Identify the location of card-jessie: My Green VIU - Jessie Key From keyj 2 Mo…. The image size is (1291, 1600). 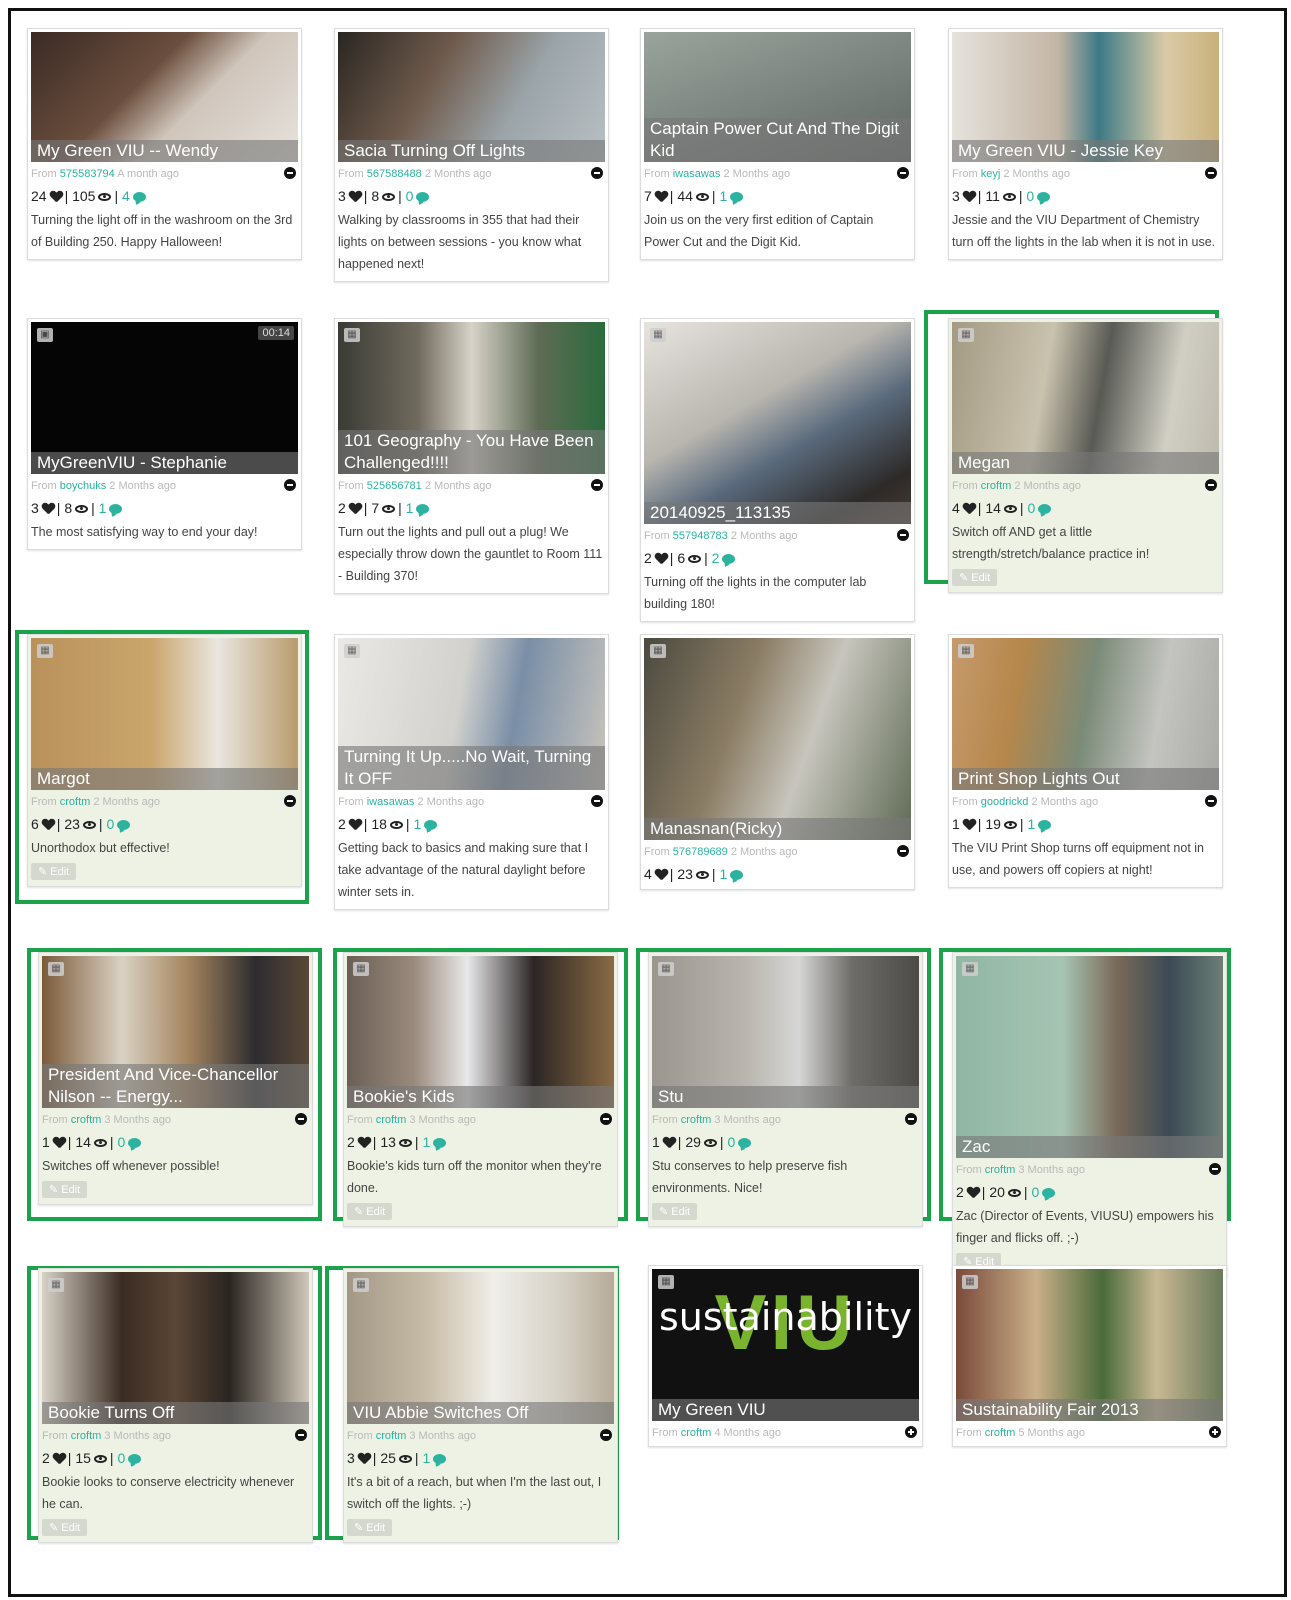
(1085, 144).